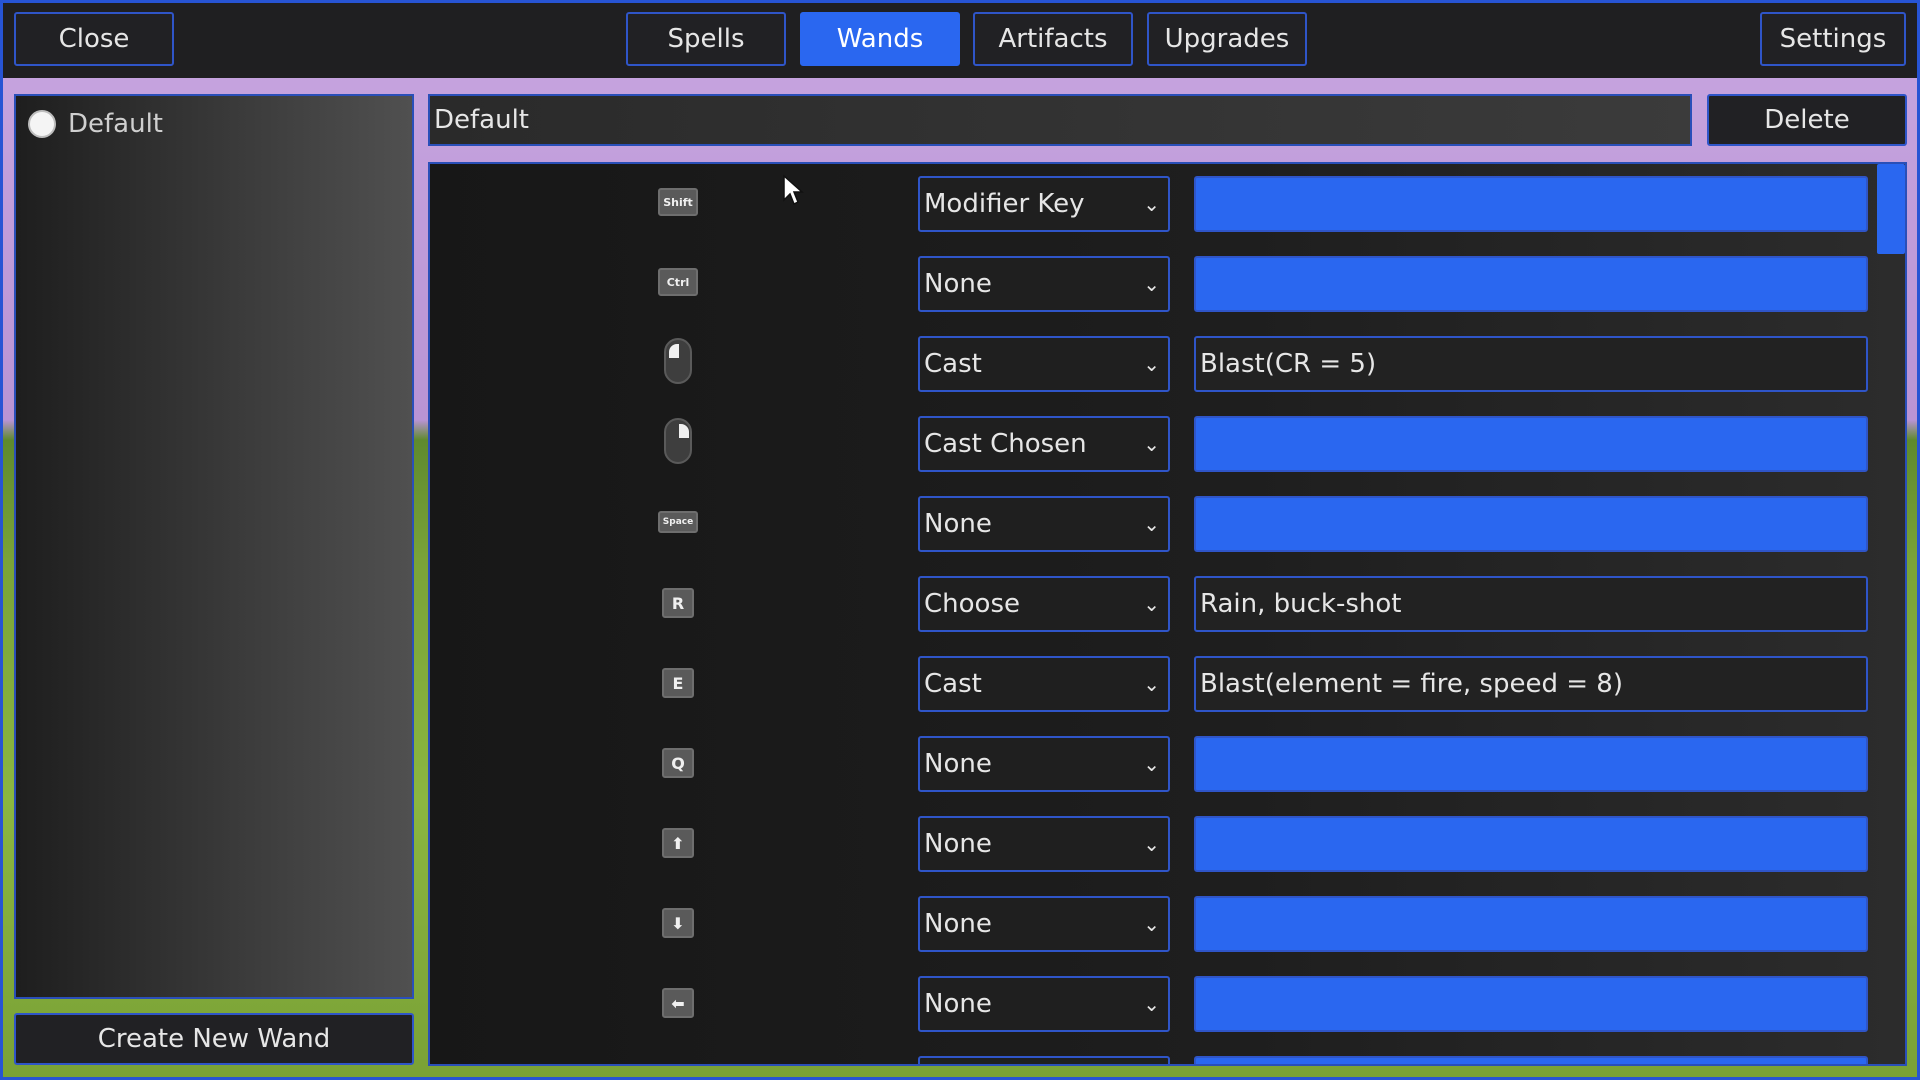 The width and height of the screenshot is (1920, 1080). Describe the element at coordinates (706, 39) in the screenshot. I see `tab-spells: Spells` at that location.